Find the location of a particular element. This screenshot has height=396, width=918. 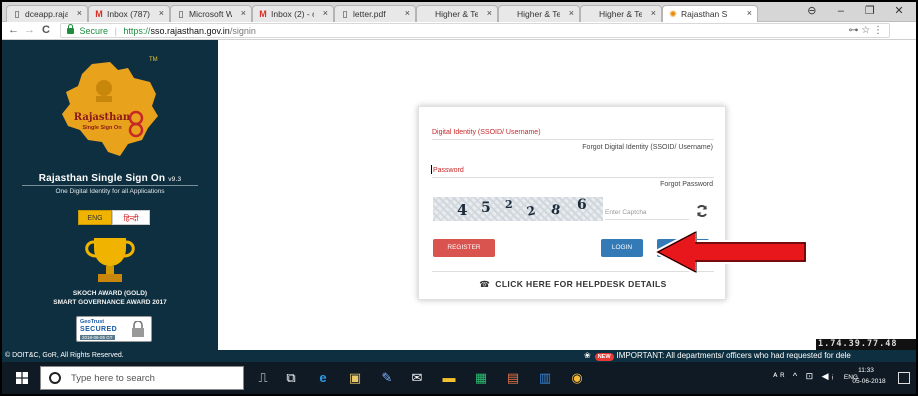

captcha-char: 5 is located at coordinates (486, 208).